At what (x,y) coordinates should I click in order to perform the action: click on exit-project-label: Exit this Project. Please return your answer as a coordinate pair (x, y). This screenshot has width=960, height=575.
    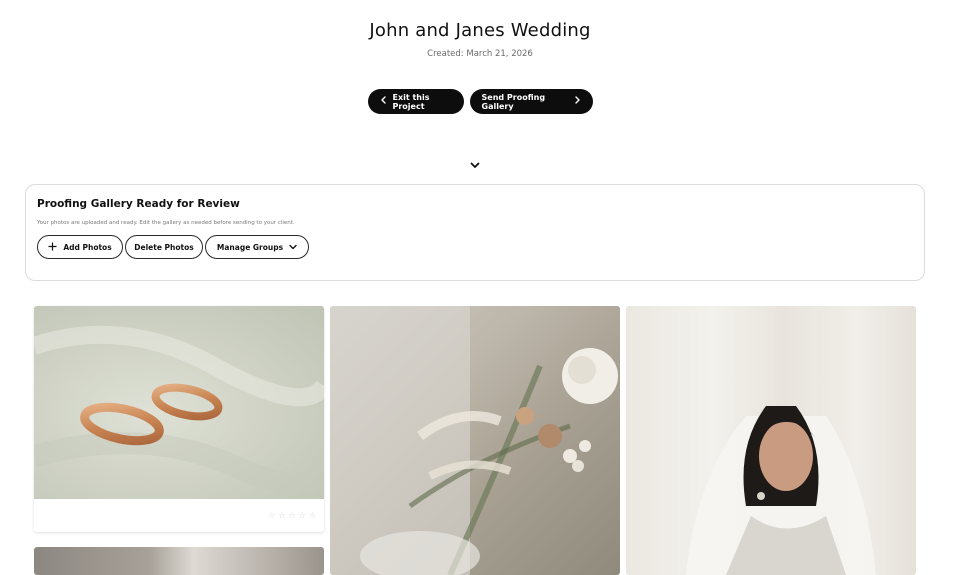
    Looking at the image, I should click on (411, 101).